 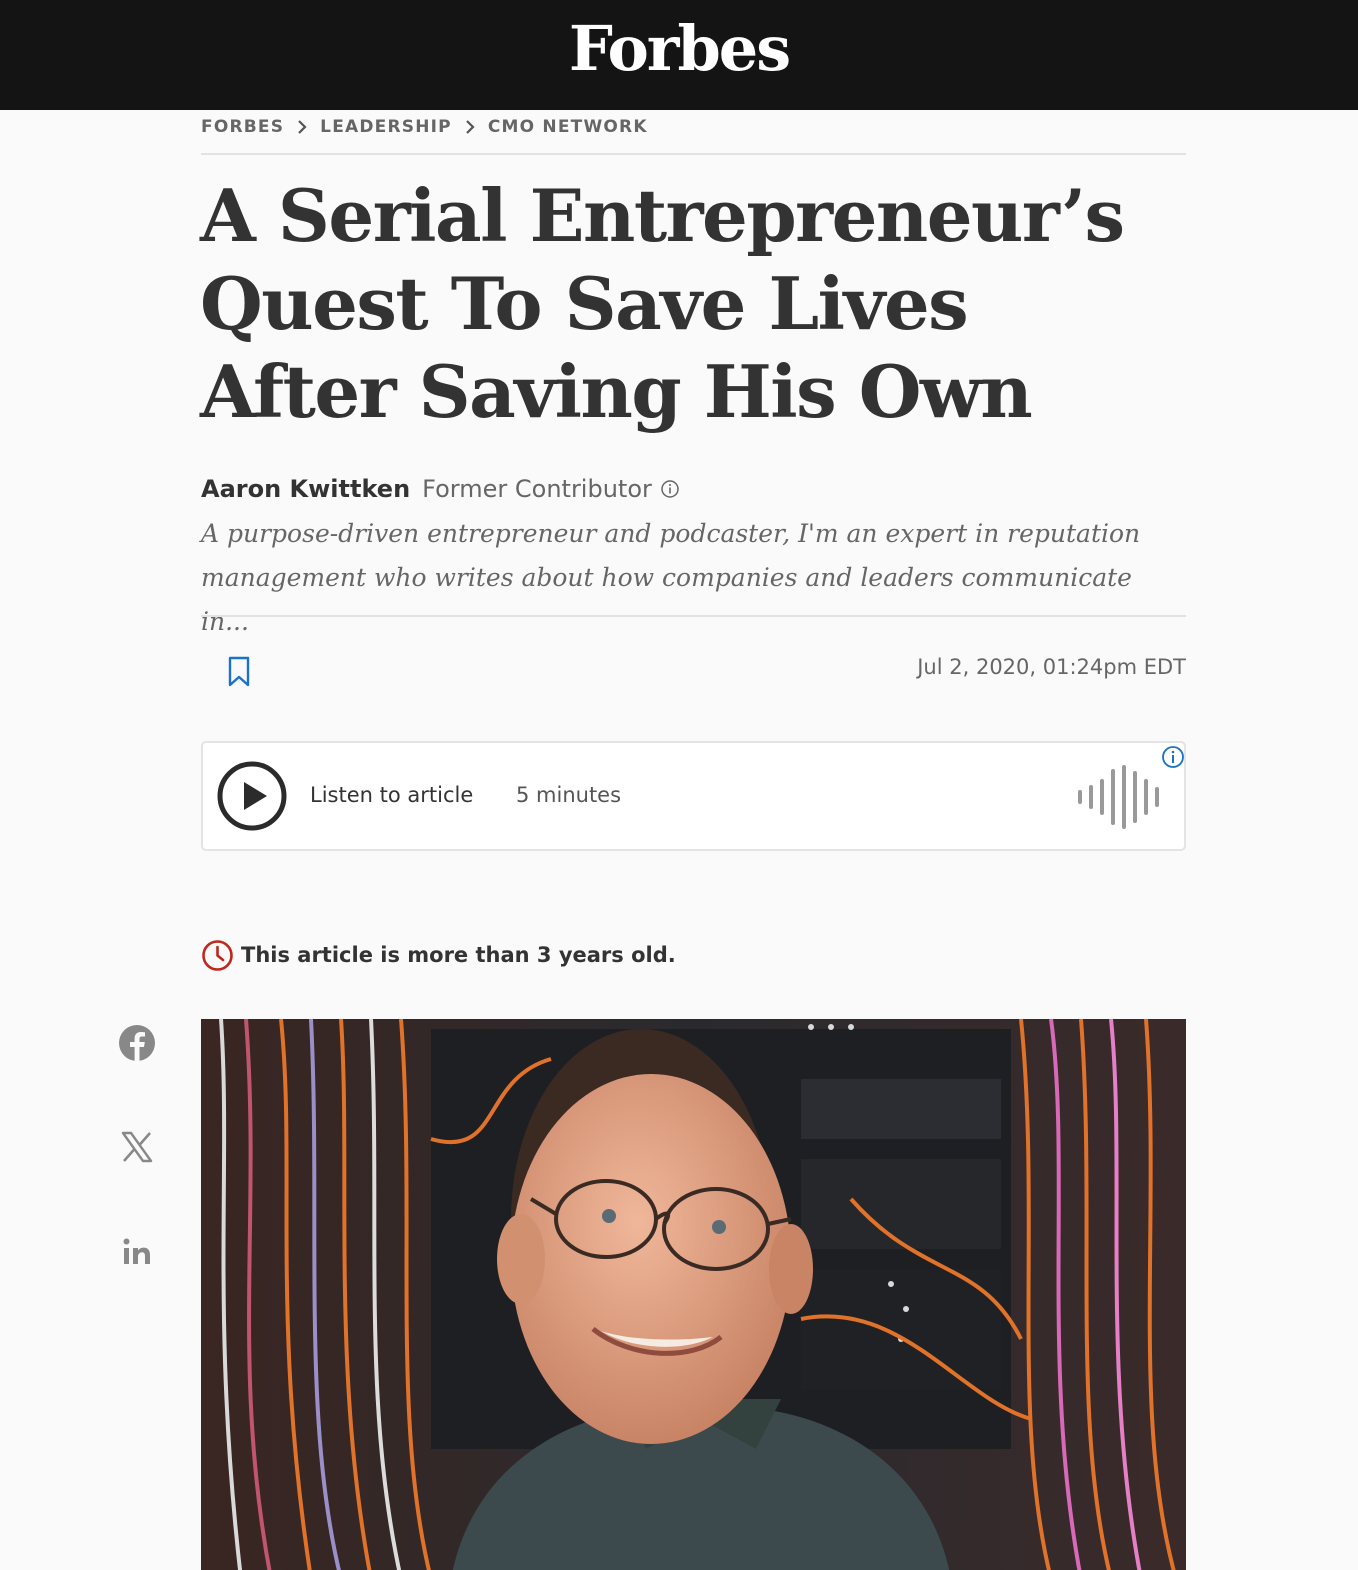 What do you see at coordinates (137, 1252) in the screenshot?
I see `linkedin-icon` at bounding box center [137, 1252].